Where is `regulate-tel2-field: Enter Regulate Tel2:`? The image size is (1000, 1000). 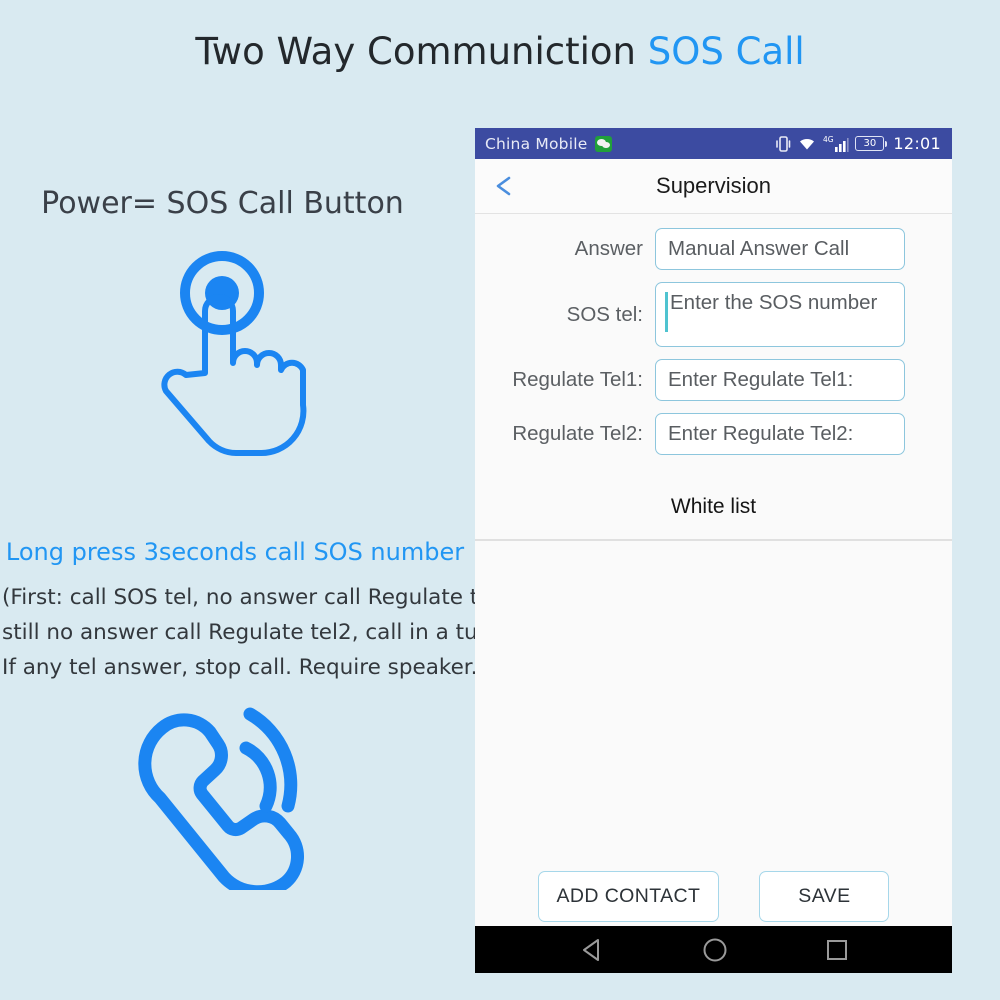 regulate-tel2-field: Enter Regulate Tel2: is located at coordinates (780, 434).